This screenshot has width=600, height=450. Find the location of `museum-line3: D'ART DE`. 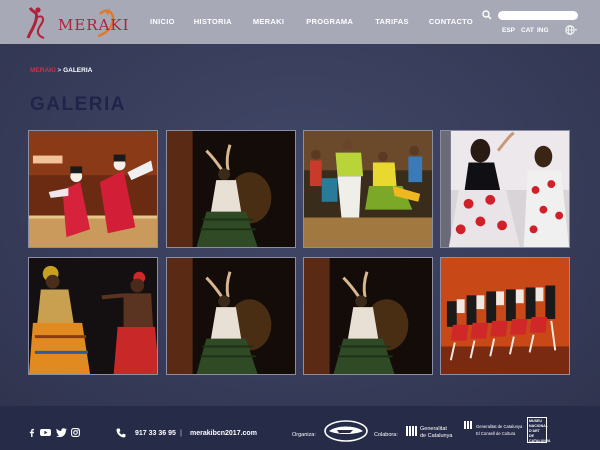

museum-line3: D'ART DE is located at coordinates (534, 433).